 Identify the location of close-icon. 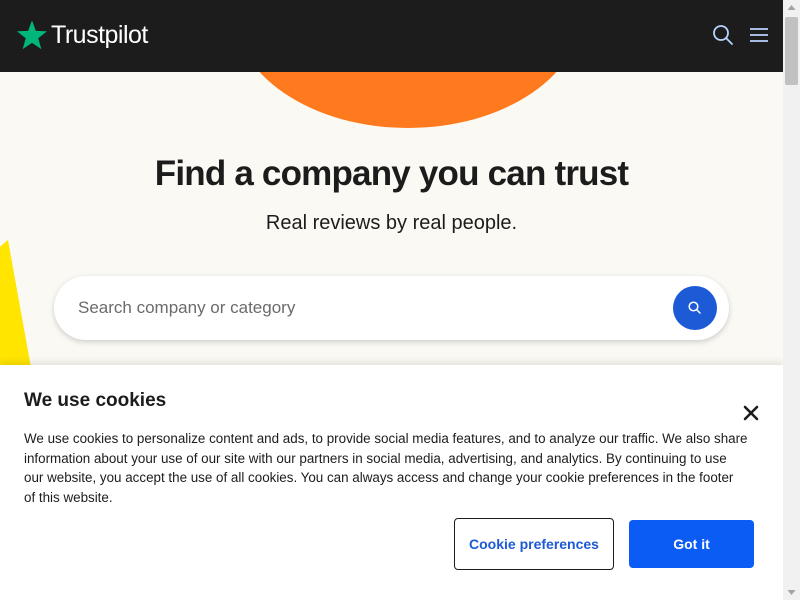
(751, 413).